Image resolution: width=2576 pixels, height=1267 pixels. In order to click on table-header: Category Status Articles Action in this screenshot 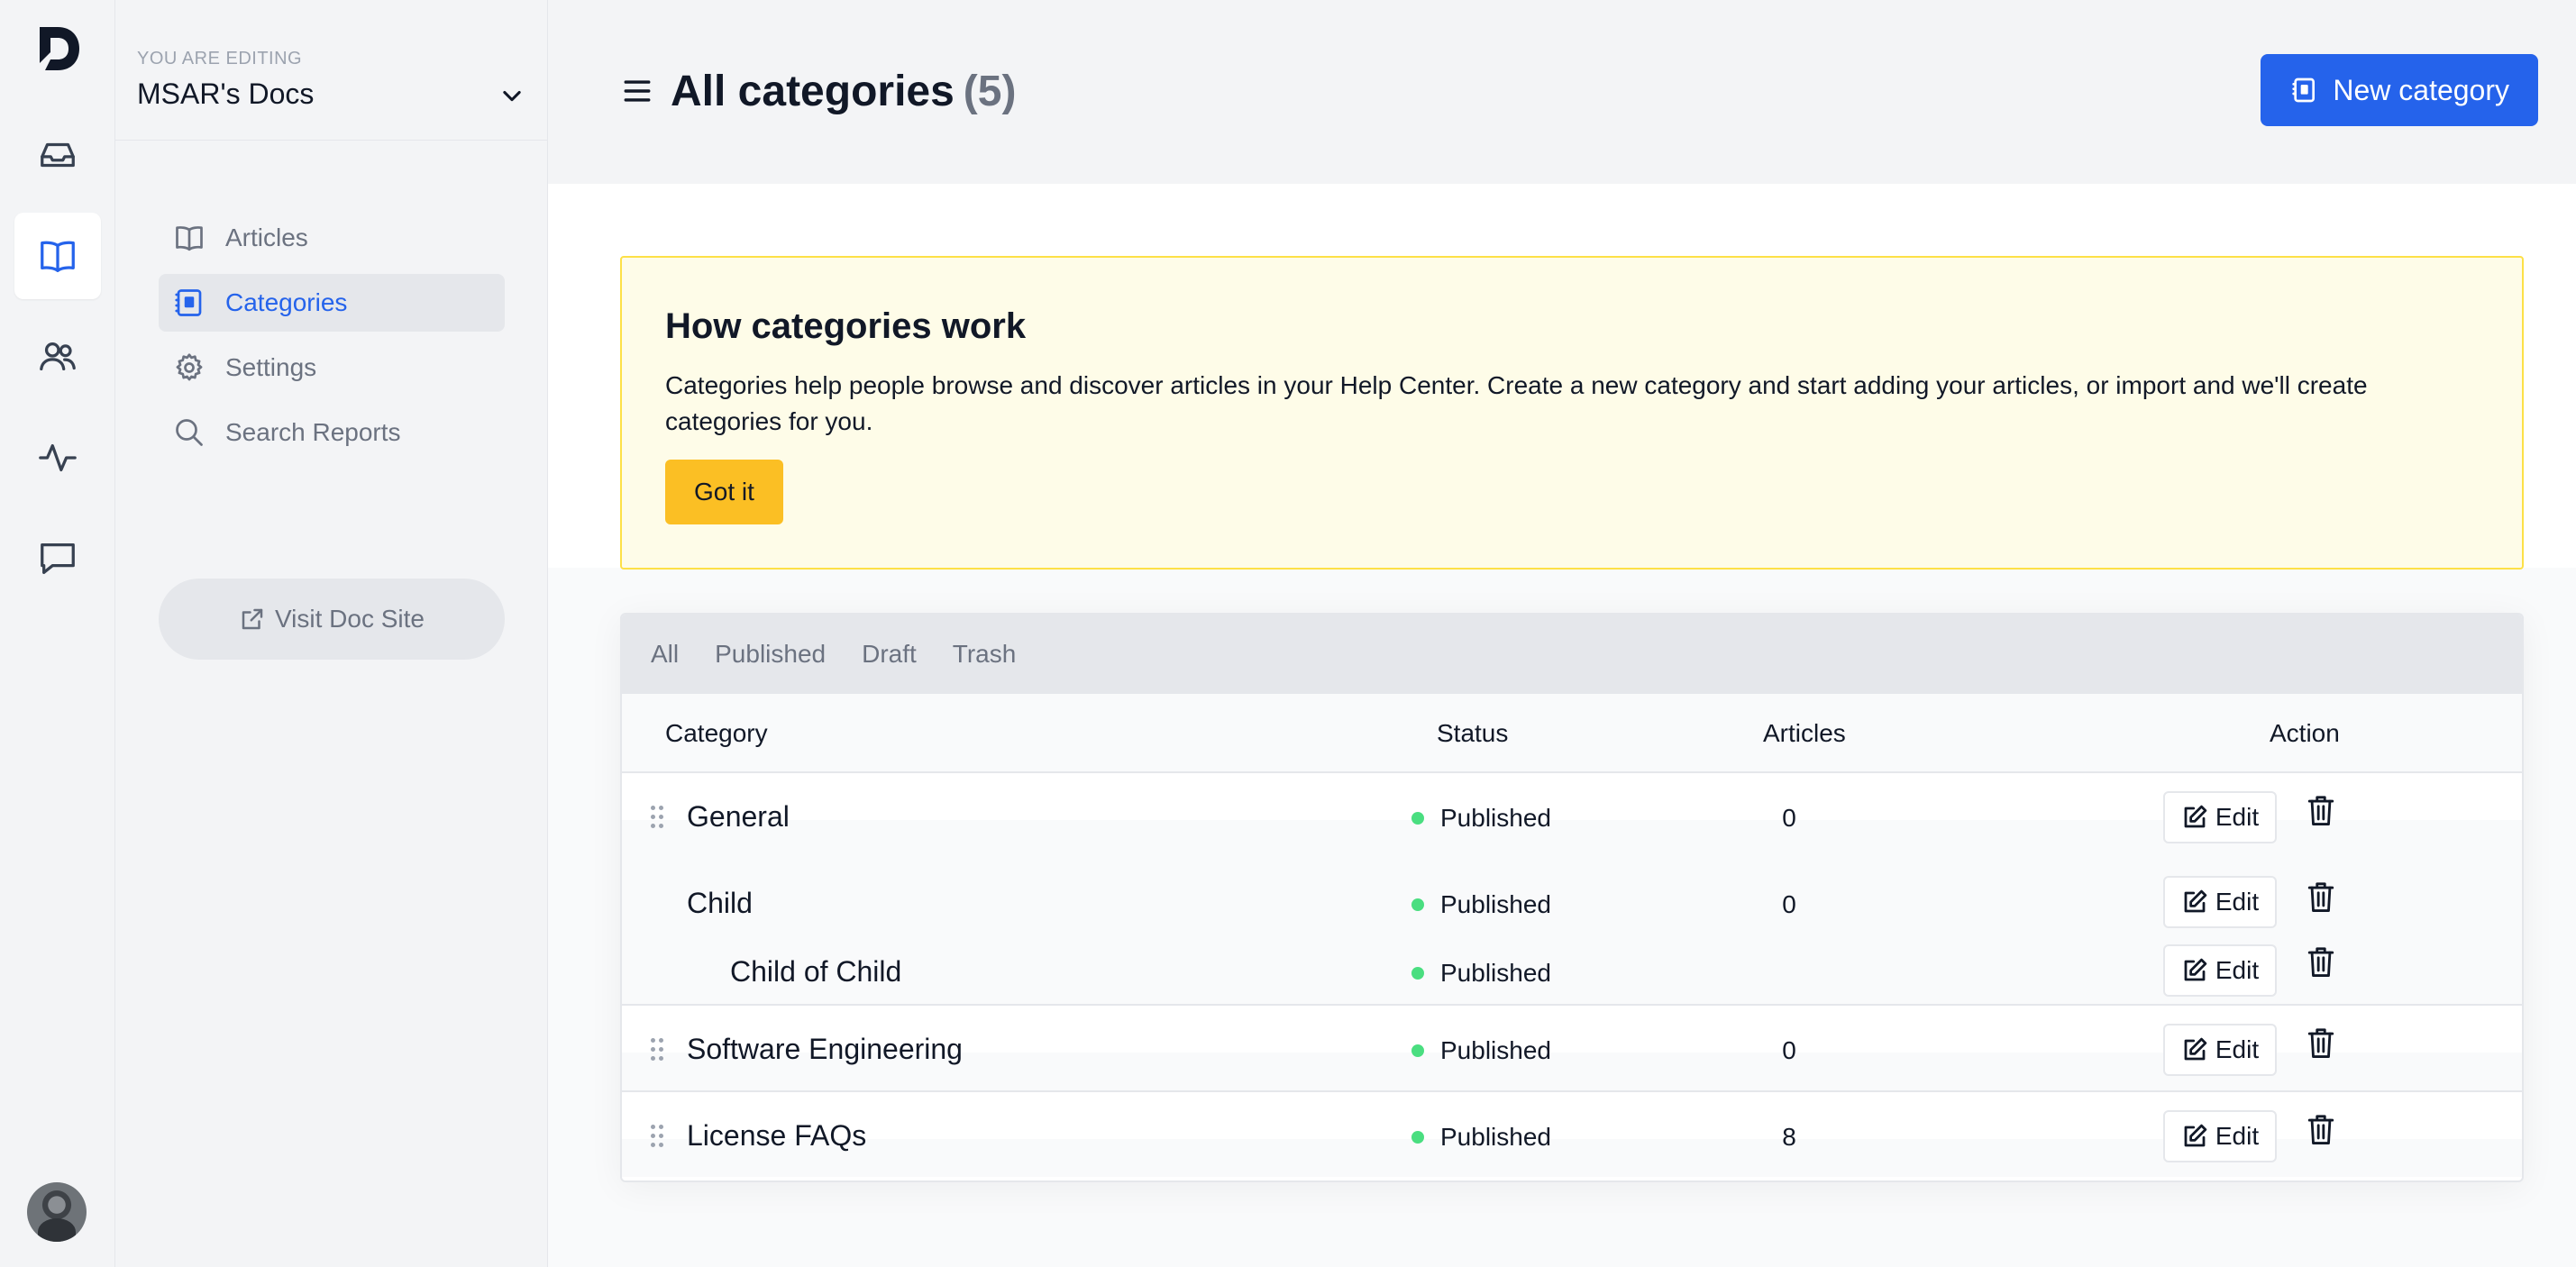, I will do `click(1572, 733)`.